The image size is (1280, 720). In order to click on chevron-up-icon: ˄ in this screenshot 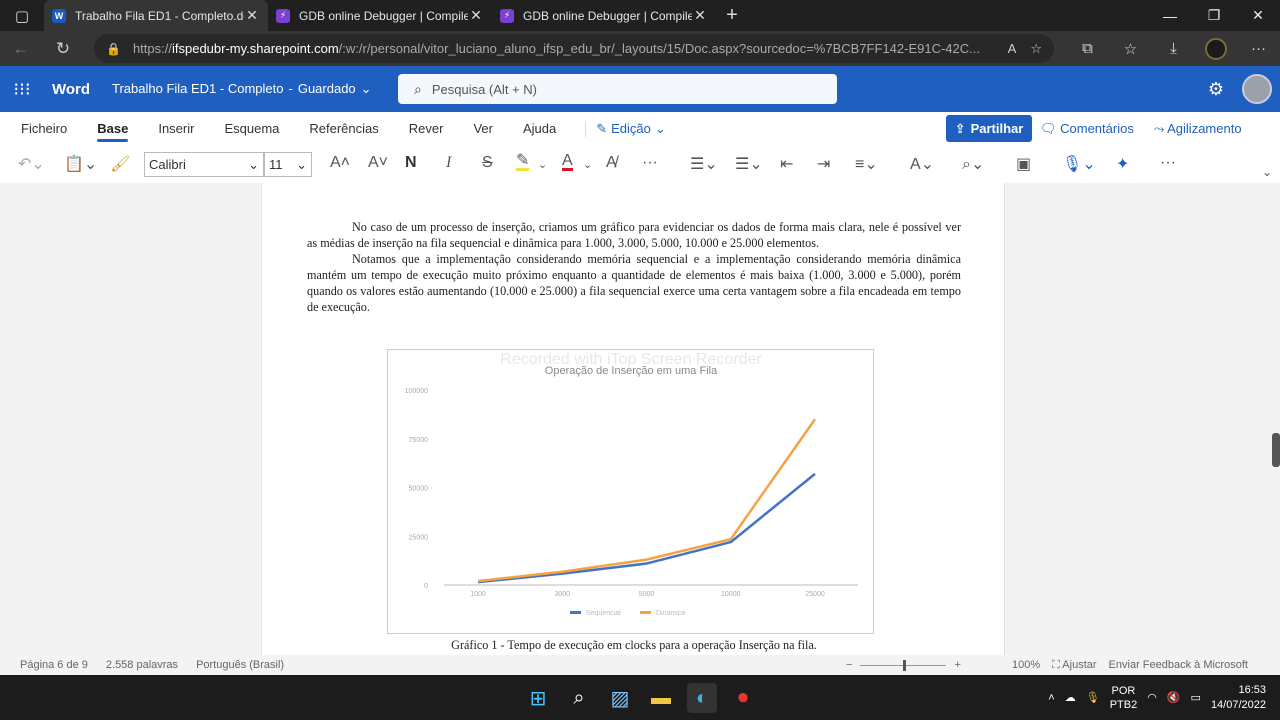, I will do `click(1051, 698)`.